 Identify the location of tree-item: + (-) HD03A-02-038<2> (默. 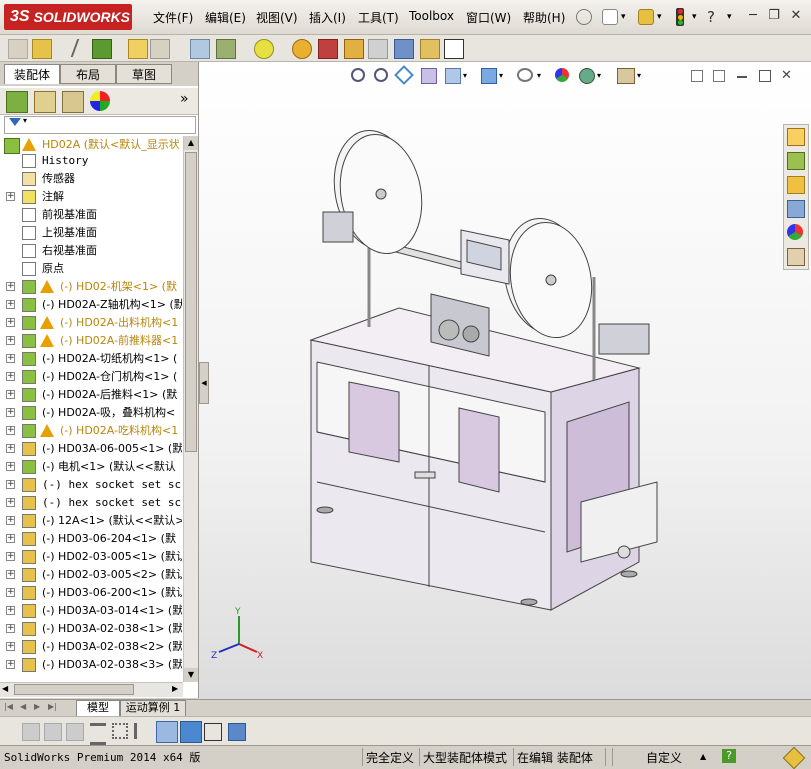
(91, 647).